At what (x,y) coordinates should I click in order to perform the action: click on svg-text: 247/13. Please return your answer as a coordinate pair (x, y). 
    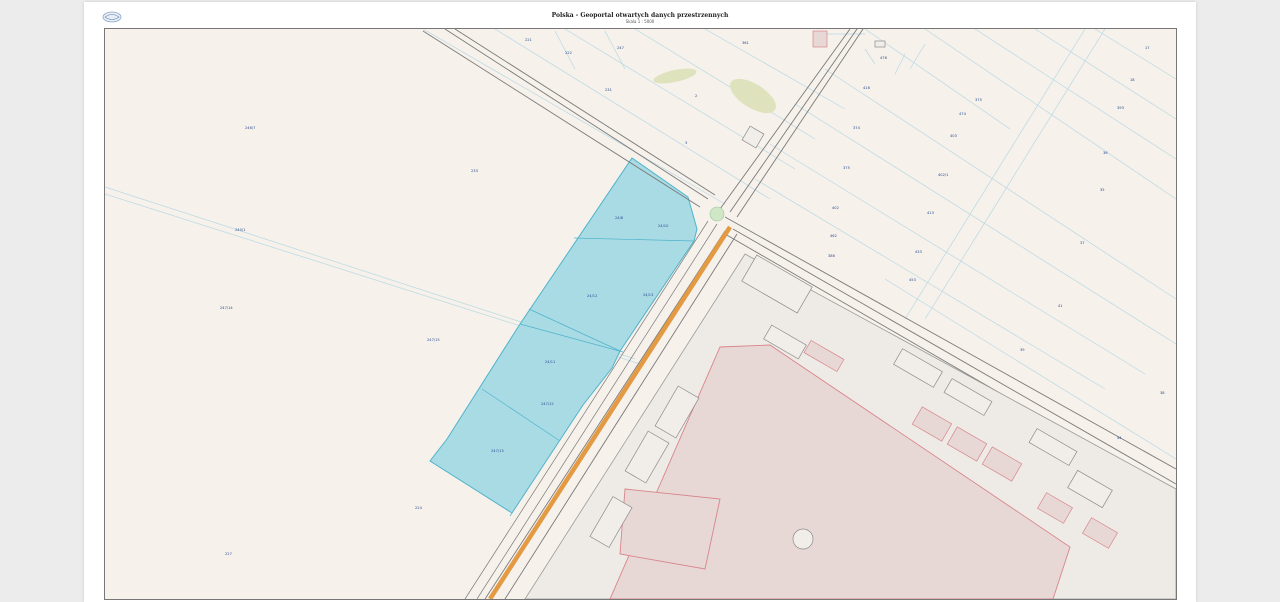
    Looking at the image, I should click on (497, 451).